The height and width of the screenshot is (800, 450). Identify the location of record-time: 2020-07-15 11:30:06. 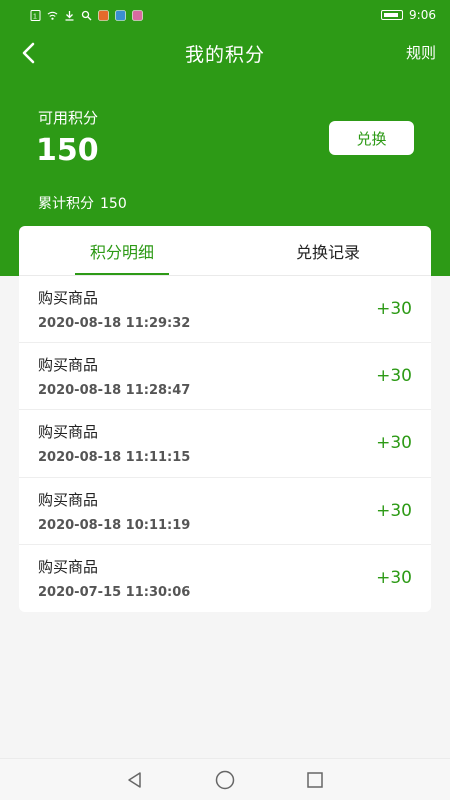
(114, 593).